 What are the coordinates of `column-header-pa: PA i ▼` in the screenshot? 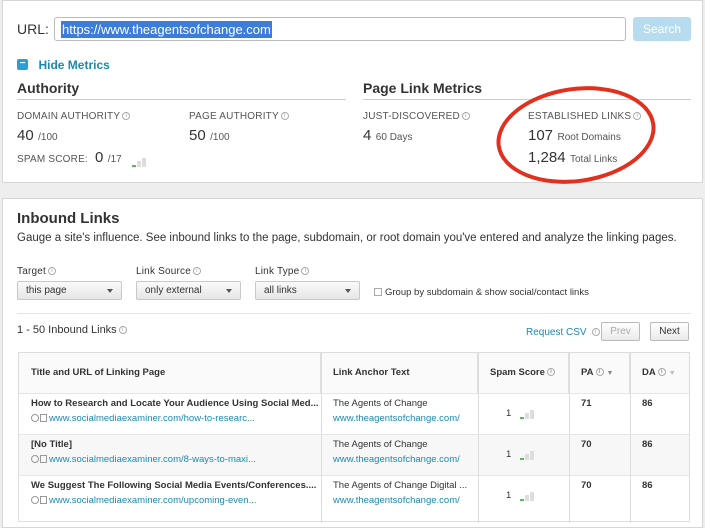 It's located at (599, 373).